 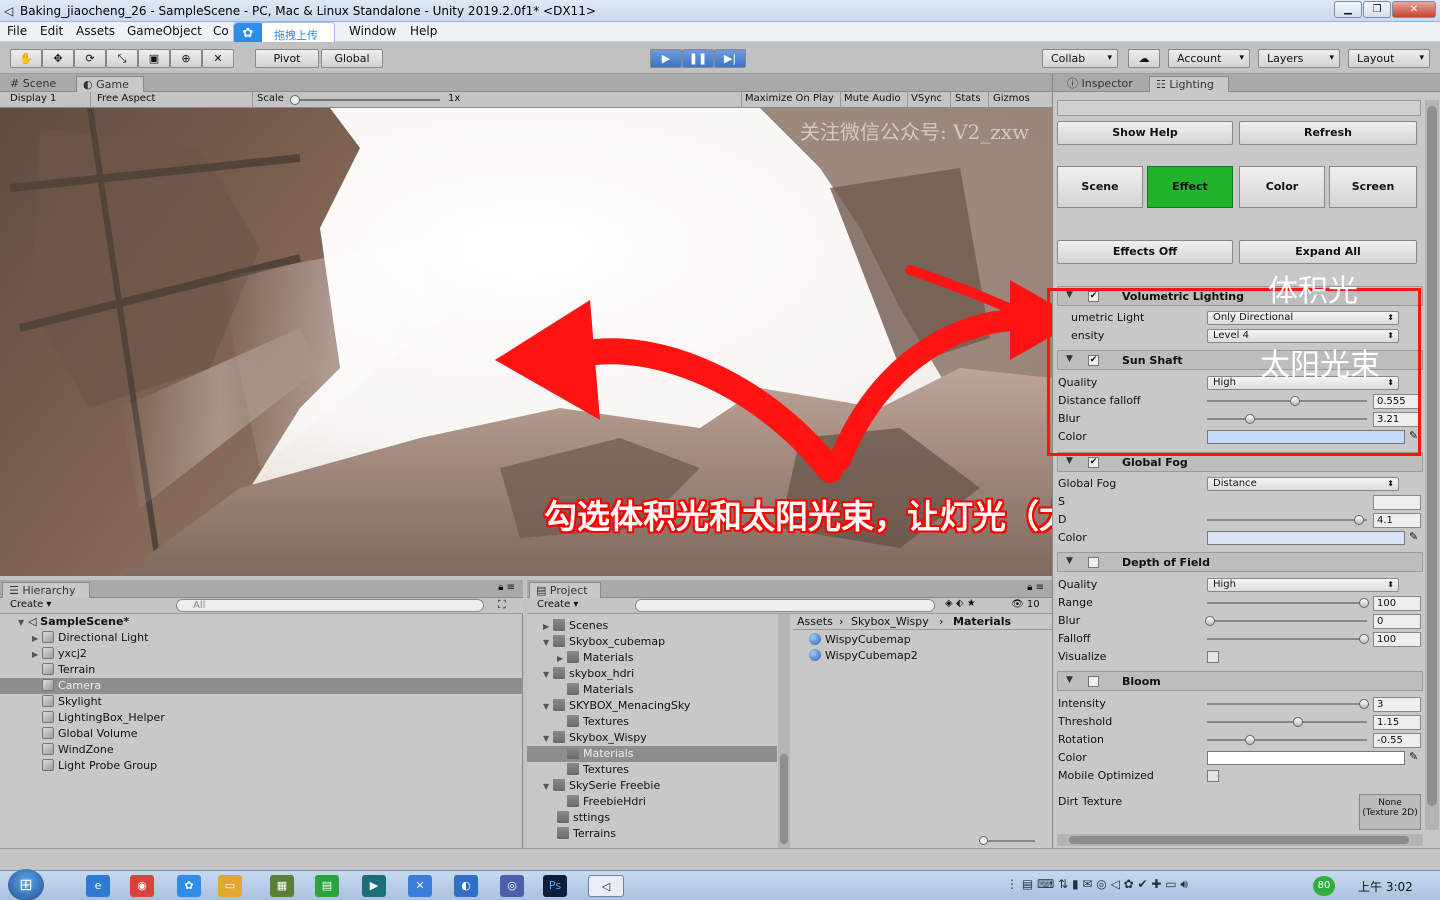 What do you see at coordinates (282, 886) in the screenshot?
I see `app-icon: ▦` at bounding box center [282, 886].